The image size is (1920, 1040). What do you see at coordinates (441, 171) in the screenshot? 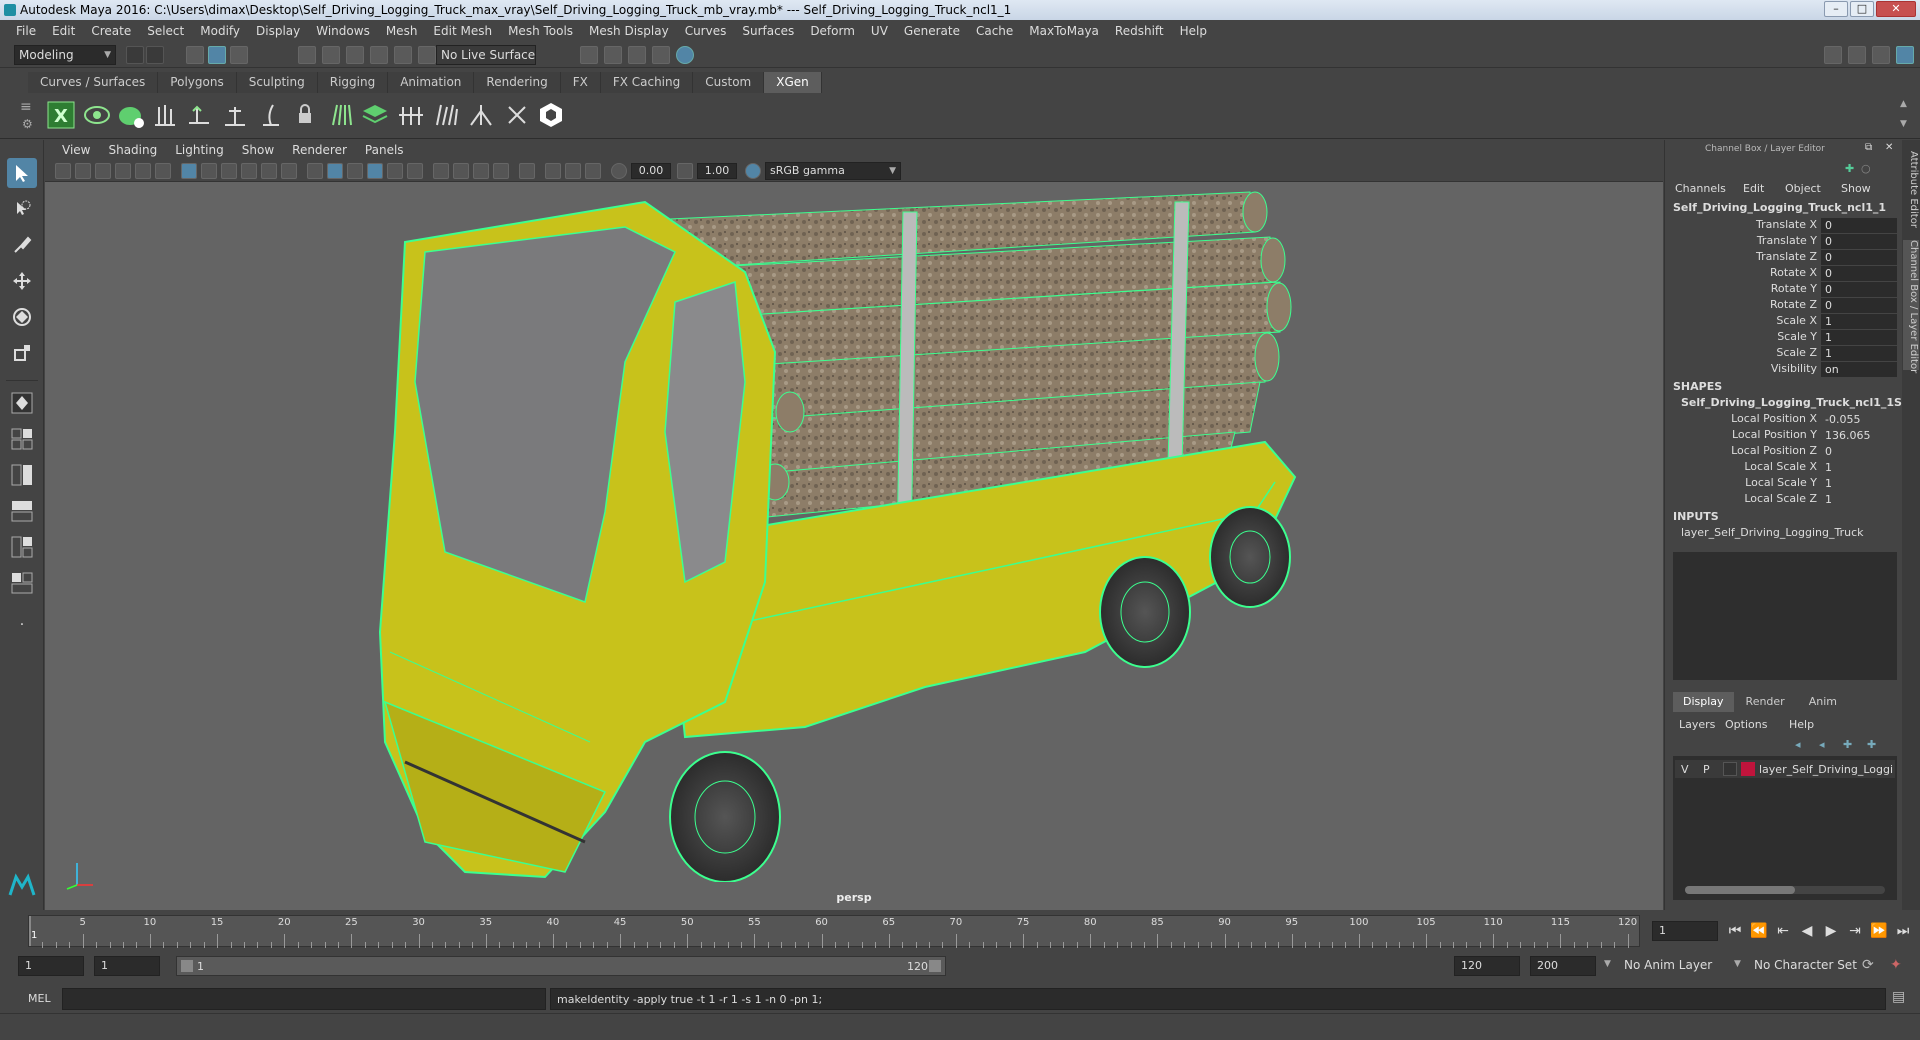
I see `shadows-icon` at bounding box center [441, 171].